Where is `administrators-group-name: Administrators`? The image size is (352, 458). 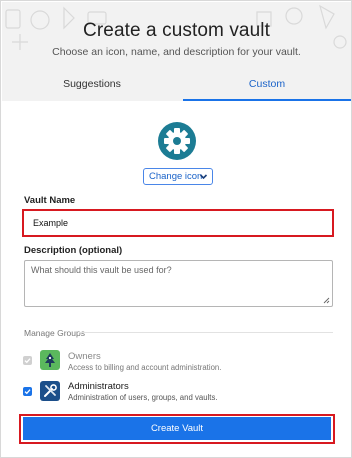
administrators-group-name: Administrators is located at coordinates (98, 386).